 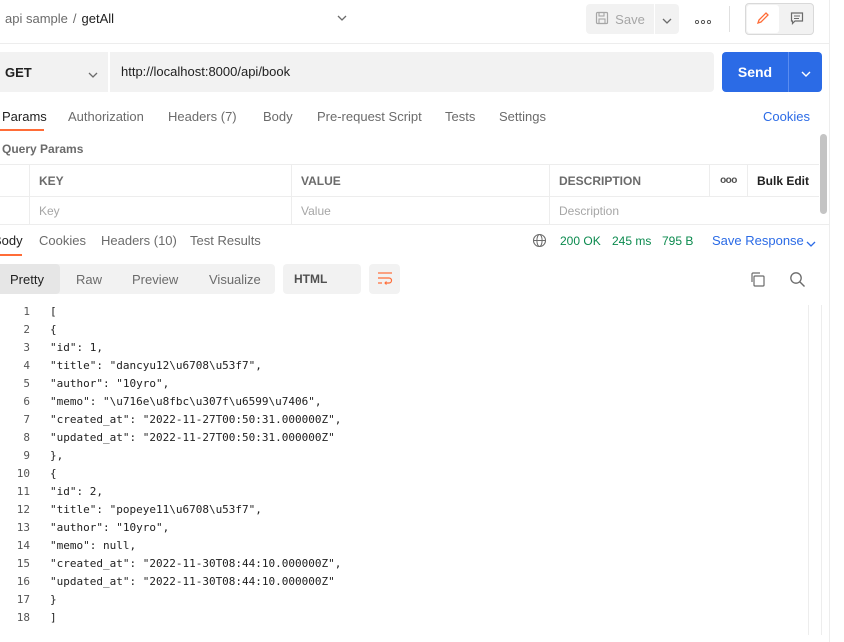 What do you see at coordinates (23, 491) in the screenshot?
I see `line-number: 11` at bounding box center [23, 491].